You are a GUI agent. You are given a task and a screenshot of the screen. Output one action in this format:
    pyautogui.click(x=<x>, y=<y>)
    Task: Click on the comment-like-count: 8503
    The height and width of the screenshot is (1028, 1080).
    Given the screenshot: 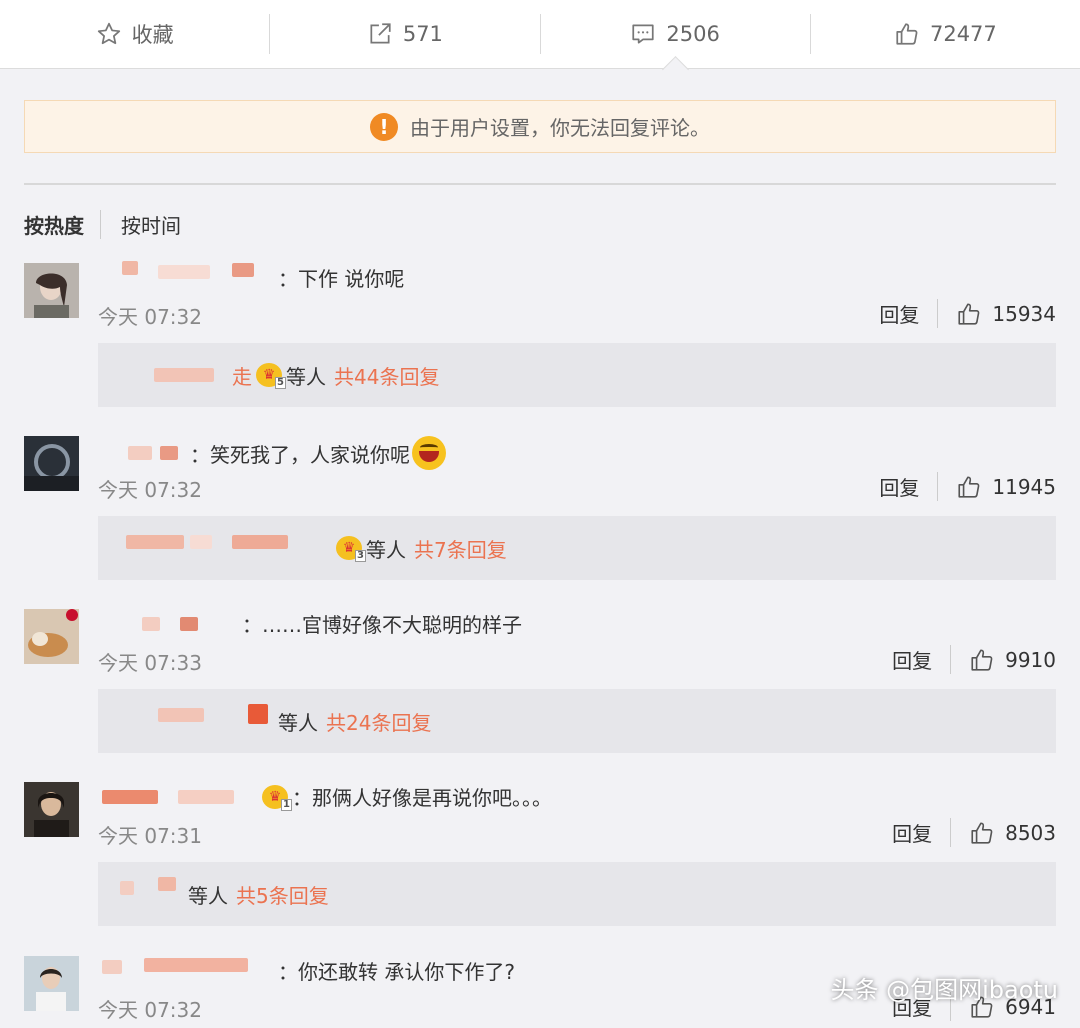 What is the action you would take?
    pyautogui.click(x=1030, y=832)
    